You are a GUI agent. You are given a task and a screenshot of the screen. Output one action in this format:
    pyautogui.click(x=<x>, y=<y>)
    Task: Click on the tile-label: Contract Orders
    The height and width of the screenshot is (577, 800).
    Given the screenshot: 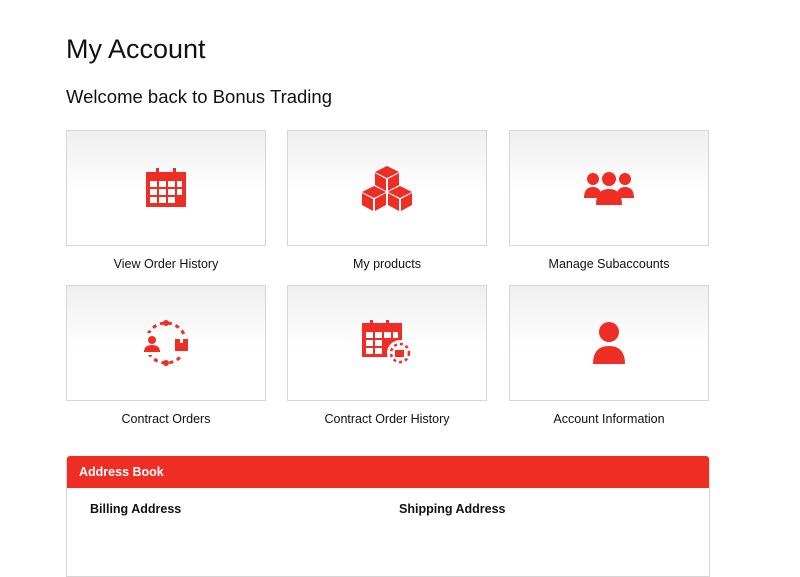 What is the action you would take?
    pyautogui.click(x=166, y=419)
    